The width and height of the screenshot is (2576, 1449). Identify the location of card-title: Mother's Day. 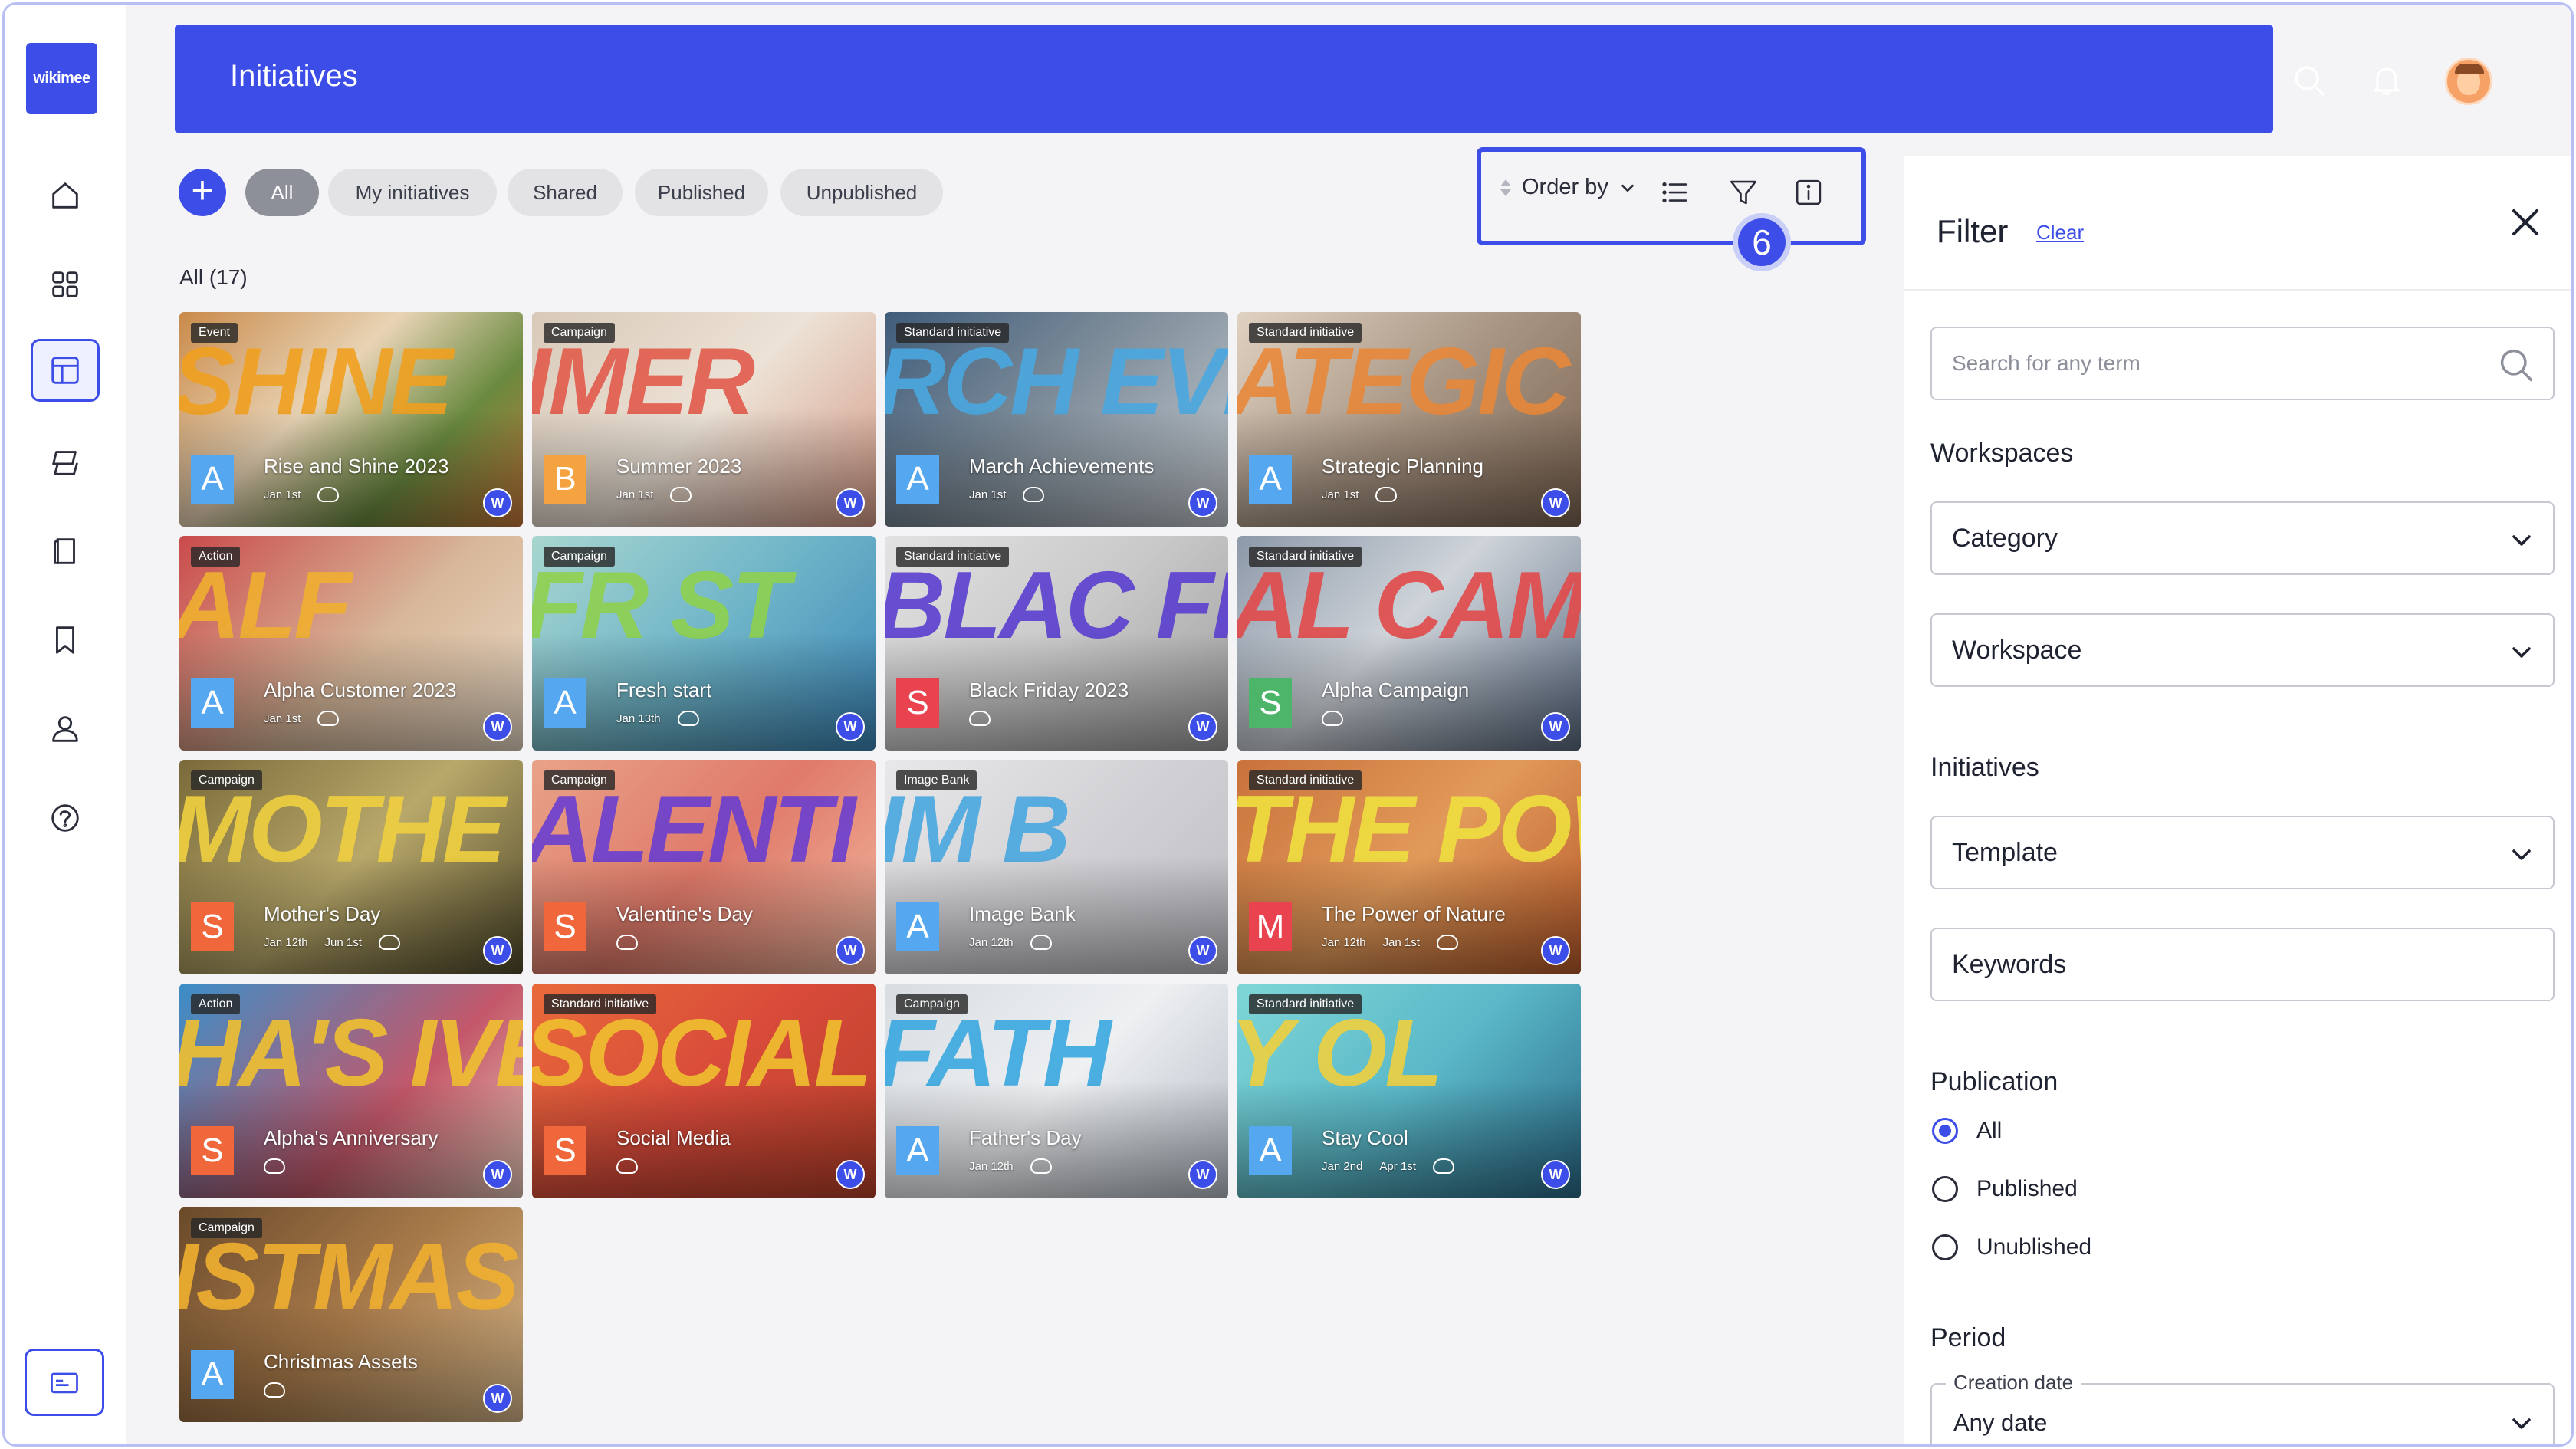
(323, 913).